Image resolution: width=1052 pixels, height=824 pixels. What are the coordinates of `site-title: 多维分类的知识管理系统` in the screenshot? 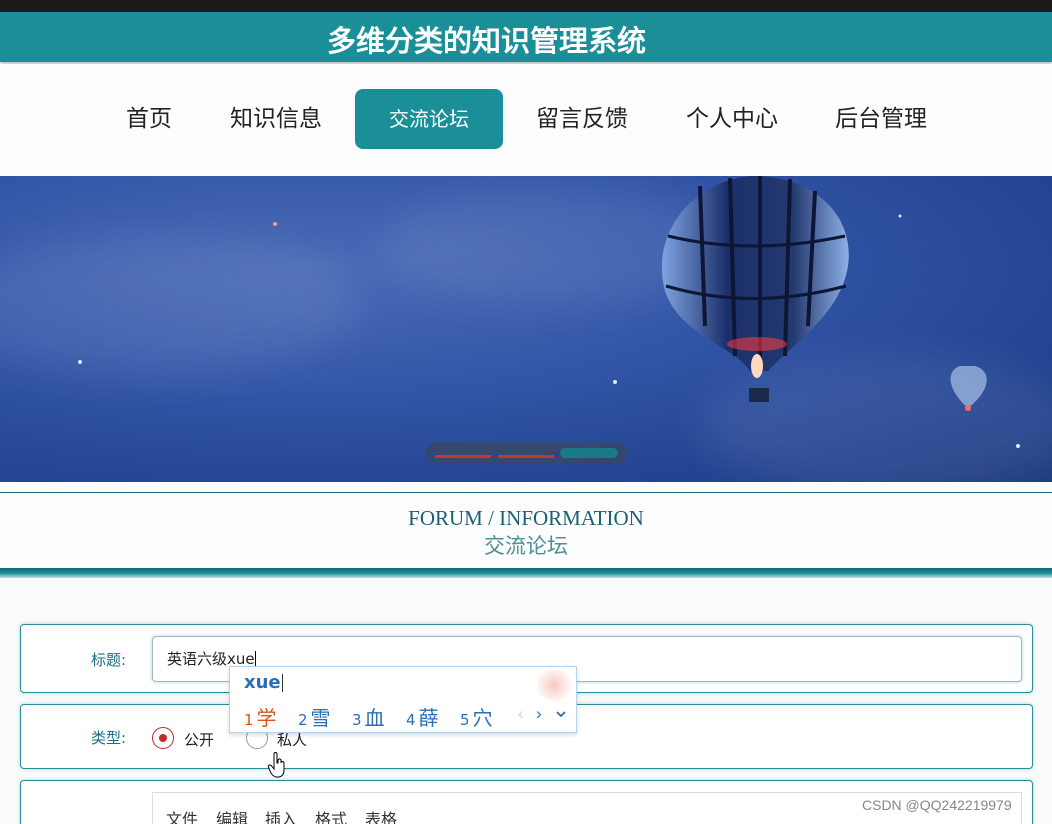 It's located at (487, 41).